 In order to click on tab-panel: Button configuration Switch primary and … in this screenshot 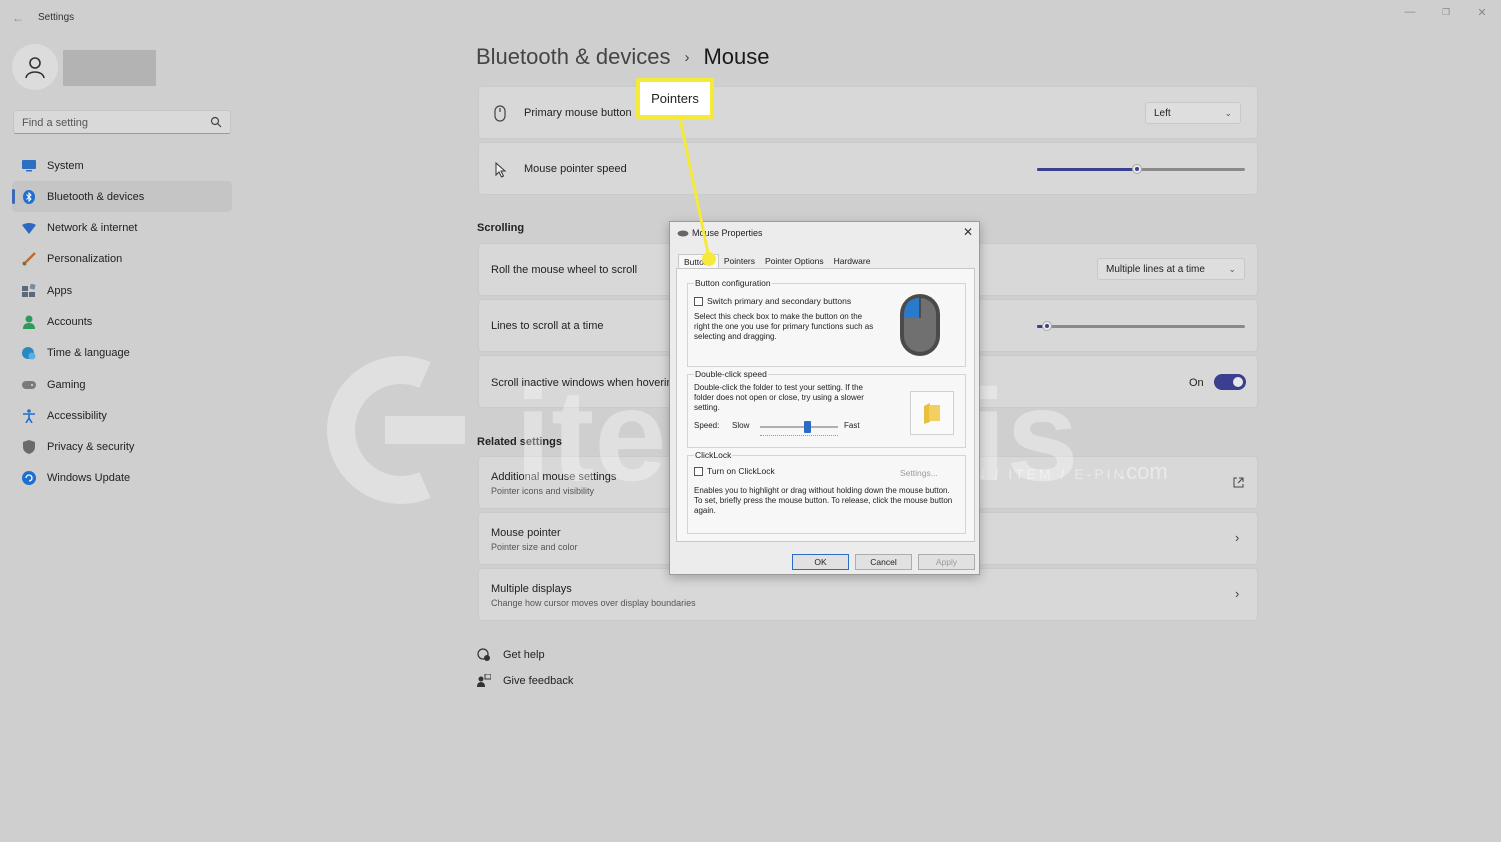, I will do `click(825, 405)`.